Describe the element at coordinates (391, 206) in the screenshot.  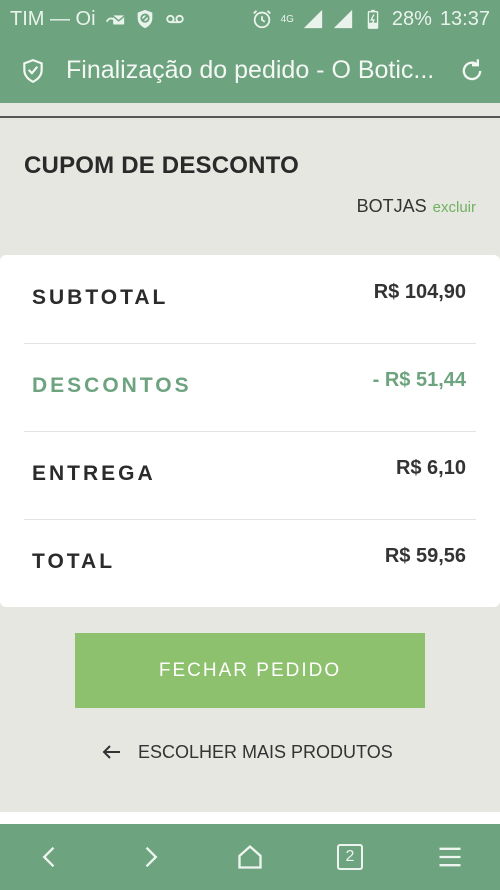
I see `coupon-code: BOTJAS` at that location.